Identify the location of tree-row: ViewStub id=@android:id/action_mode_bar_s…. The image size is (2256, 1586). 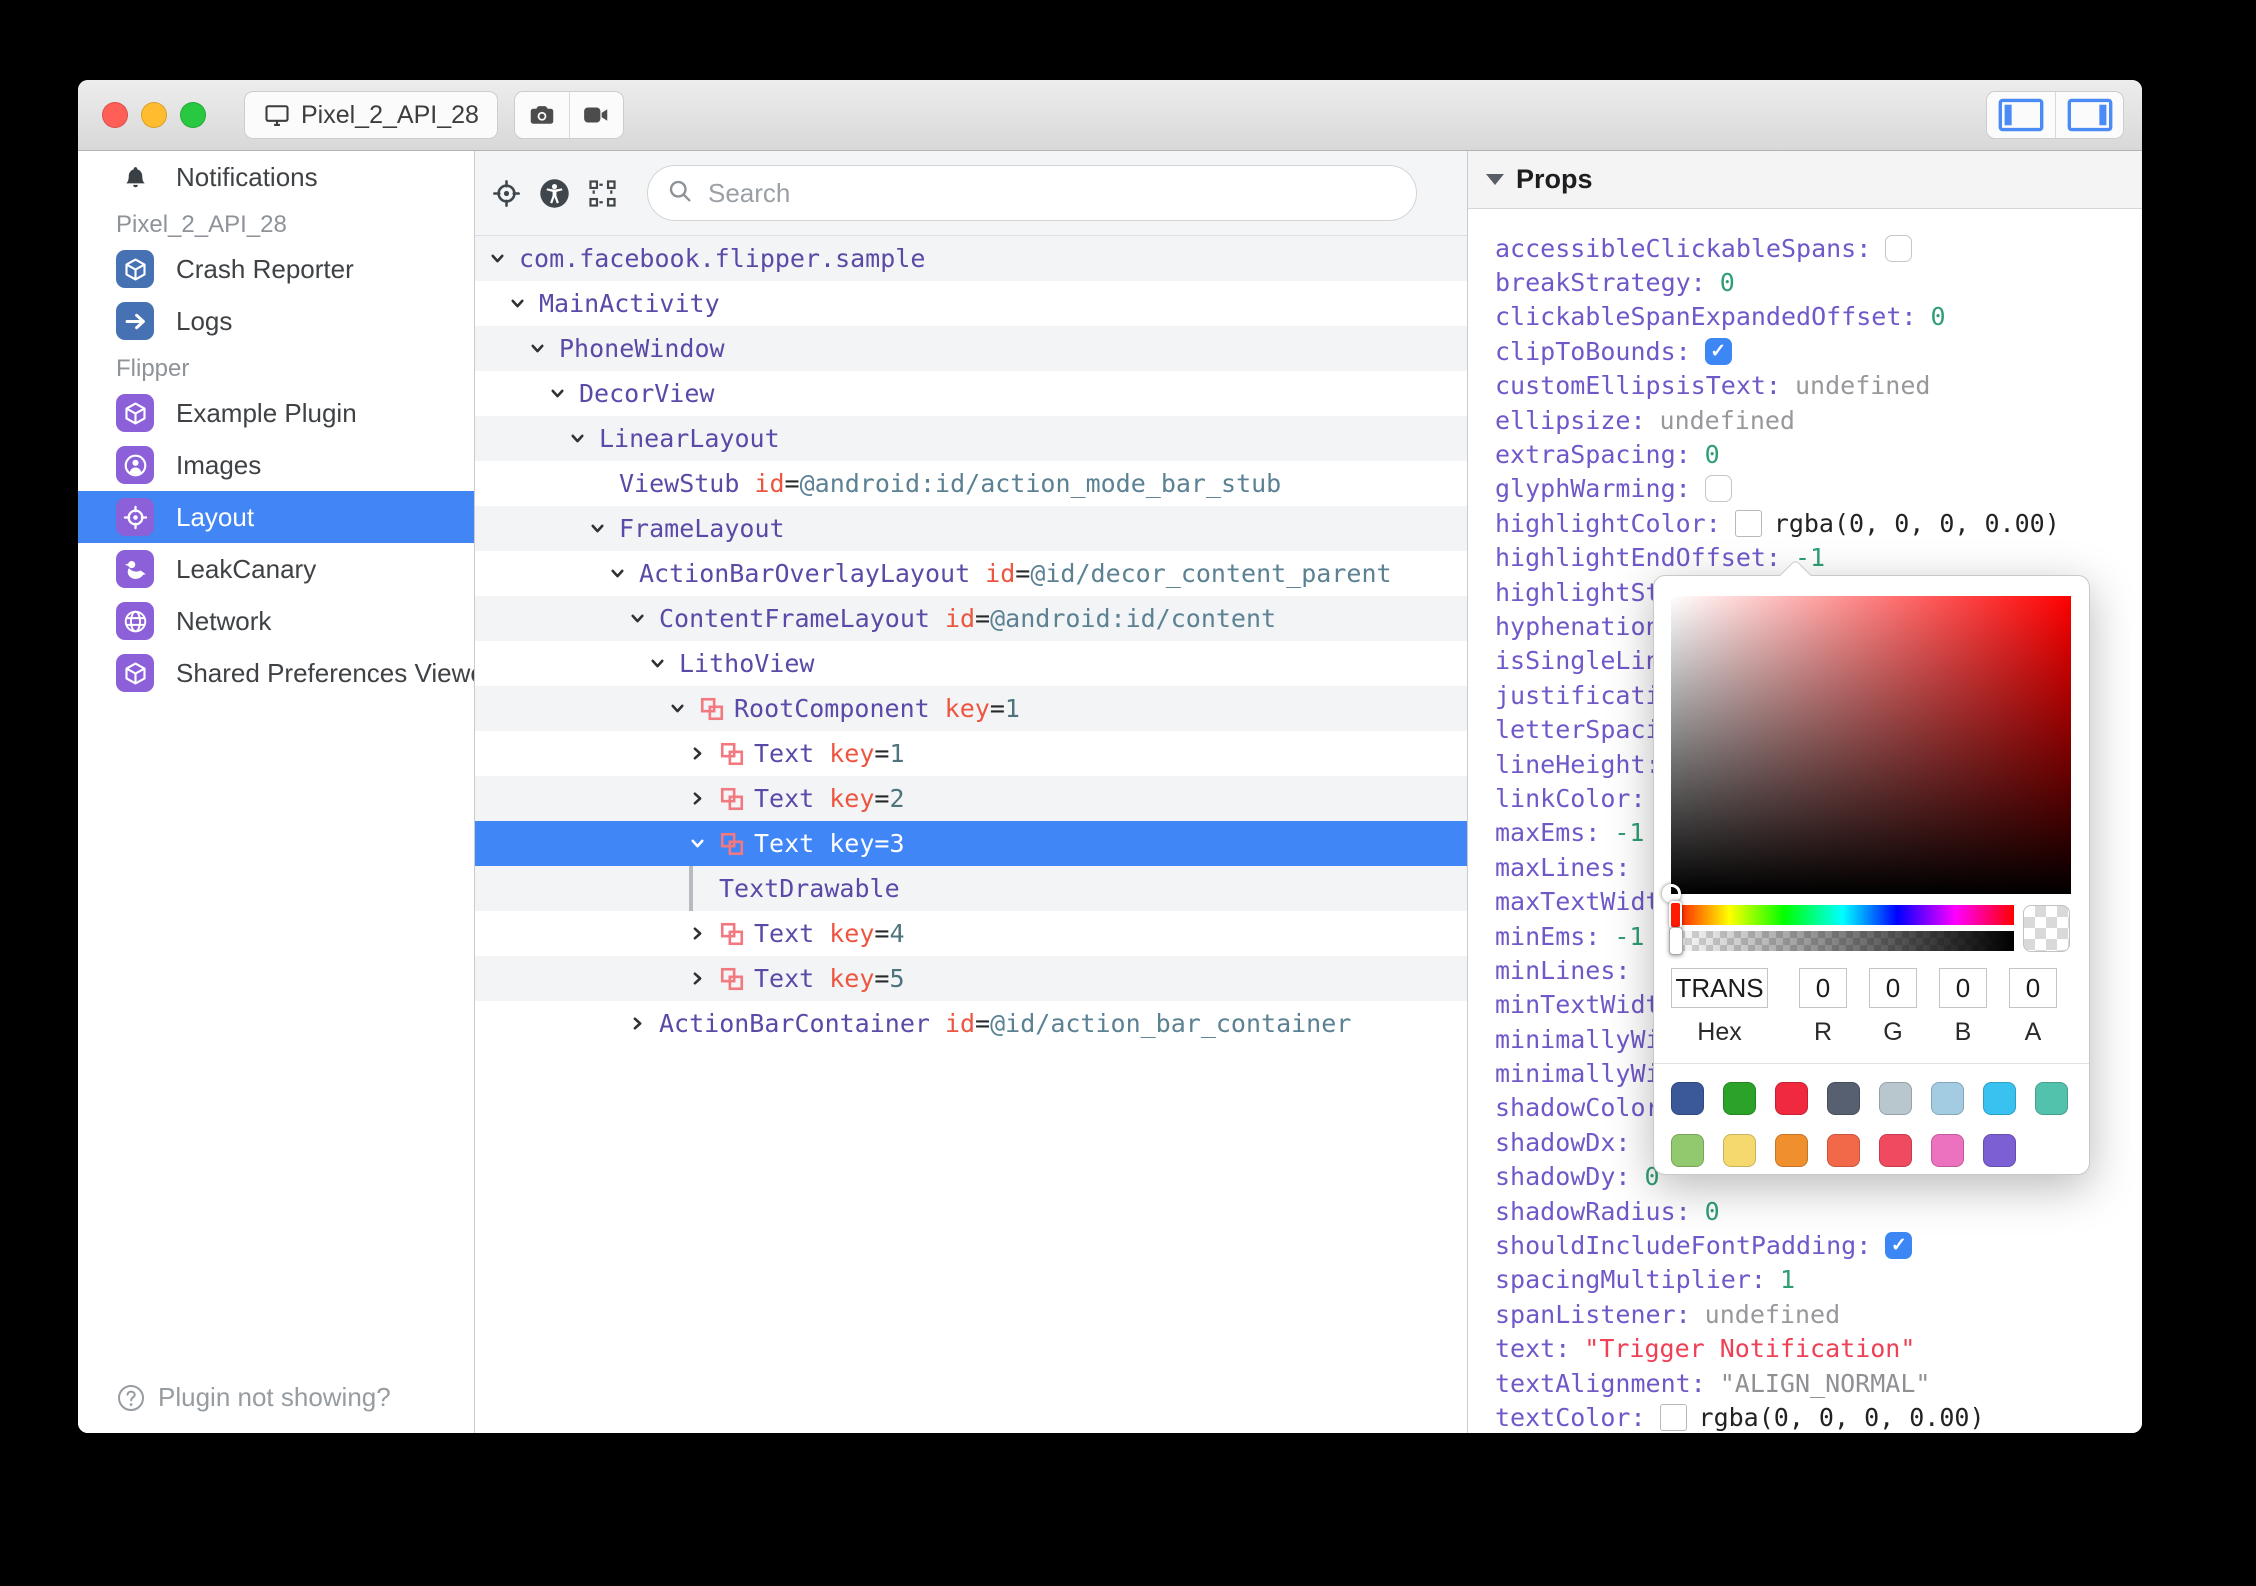
(971, 483).